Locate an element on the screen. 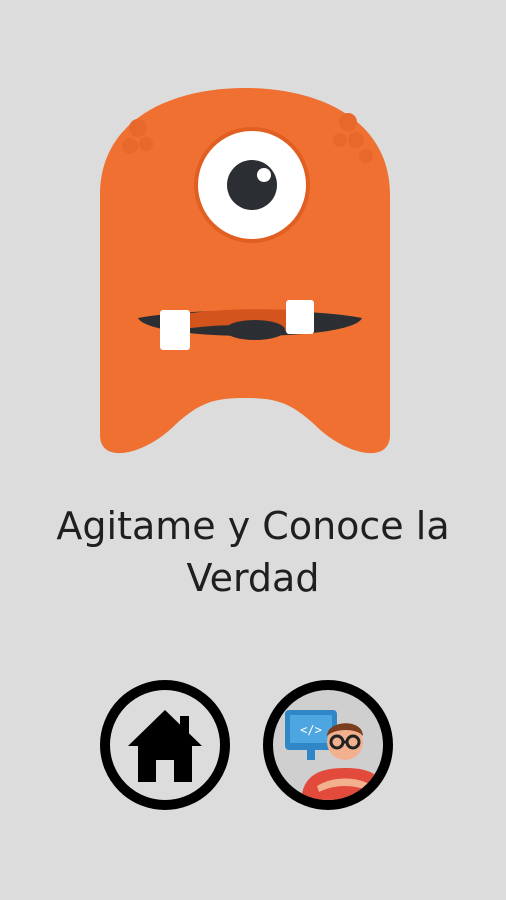  shake-prompt-text: Agitame y Conoce la Verdad is located at coordinates (253, 552).